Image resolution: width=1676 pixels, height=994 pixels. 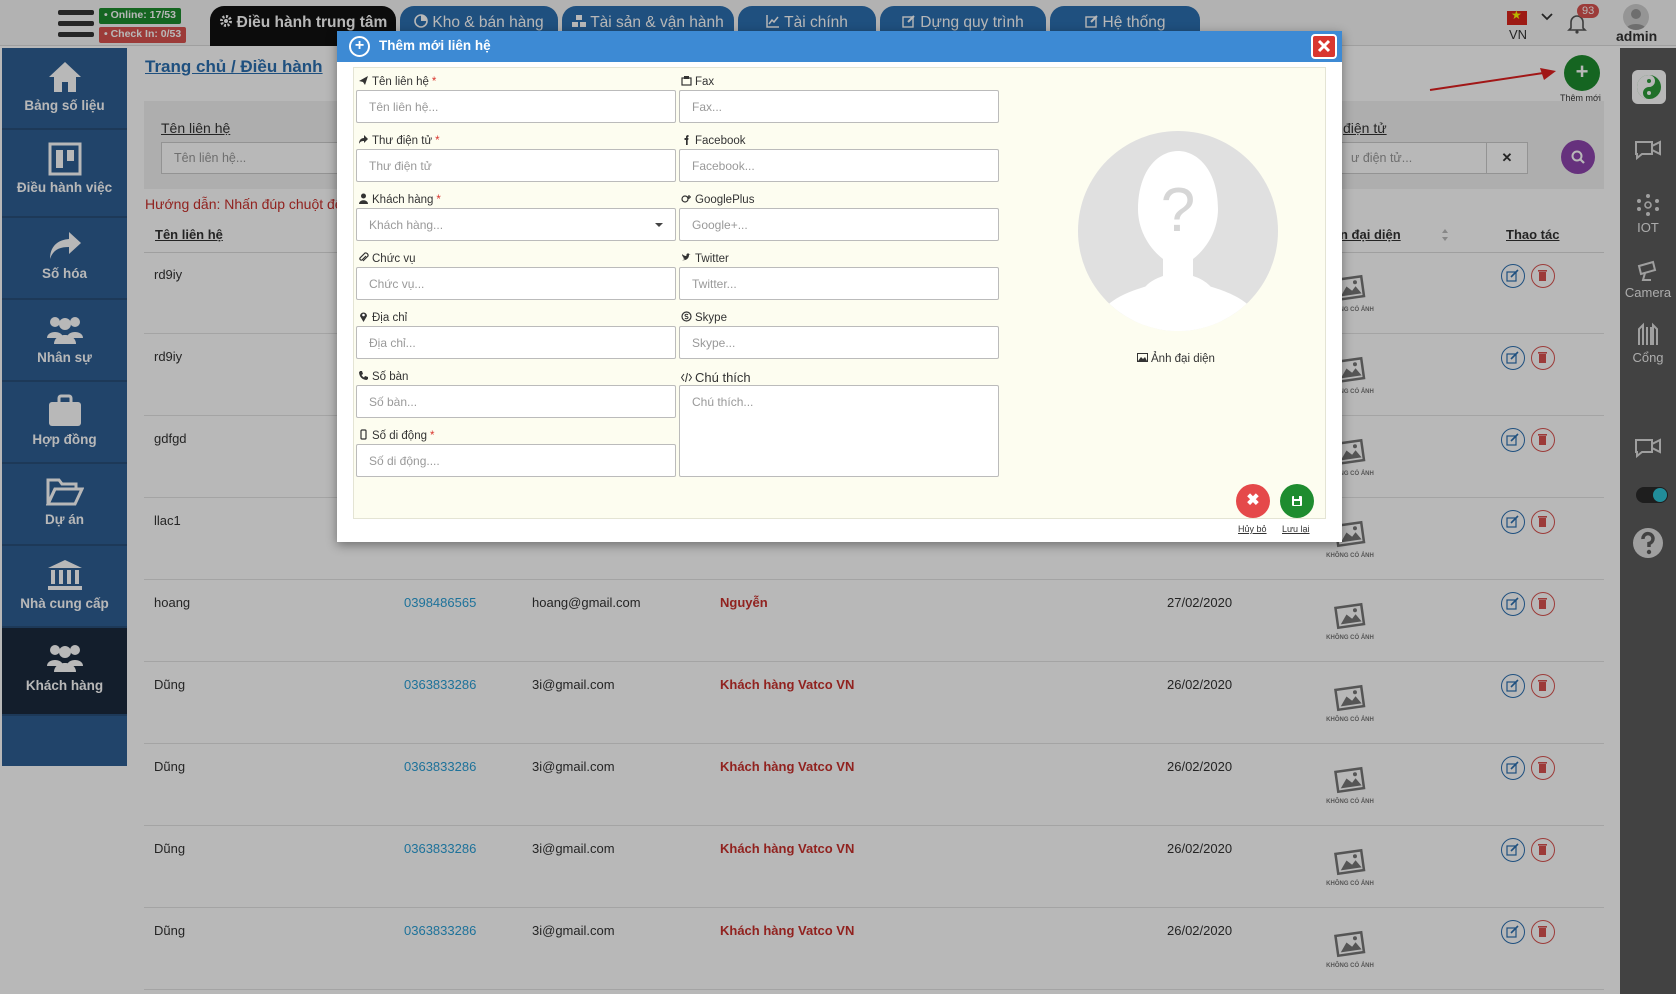 What do you see at coordinates (363, 317) in the screenshot?
I see `map-marker-icon` at bounding box center [363, 317].